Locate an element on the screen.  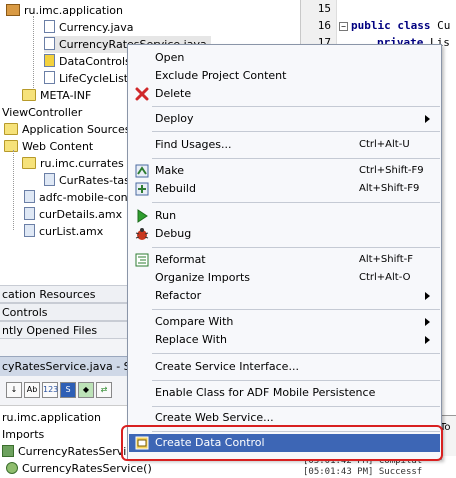
tree-item-ru-imc-currates: ru.imc.currates is located at coordinates (73, 163).